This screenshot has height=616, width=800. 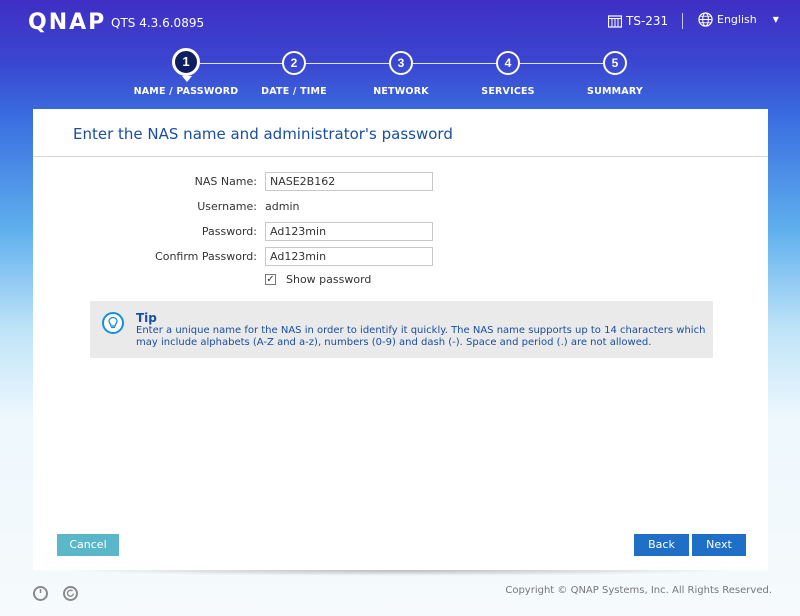 What do you see at coordinates (508, 63) in the screenshot?
I see `step-4-indicator: 4` at bounding box center [508, 63].